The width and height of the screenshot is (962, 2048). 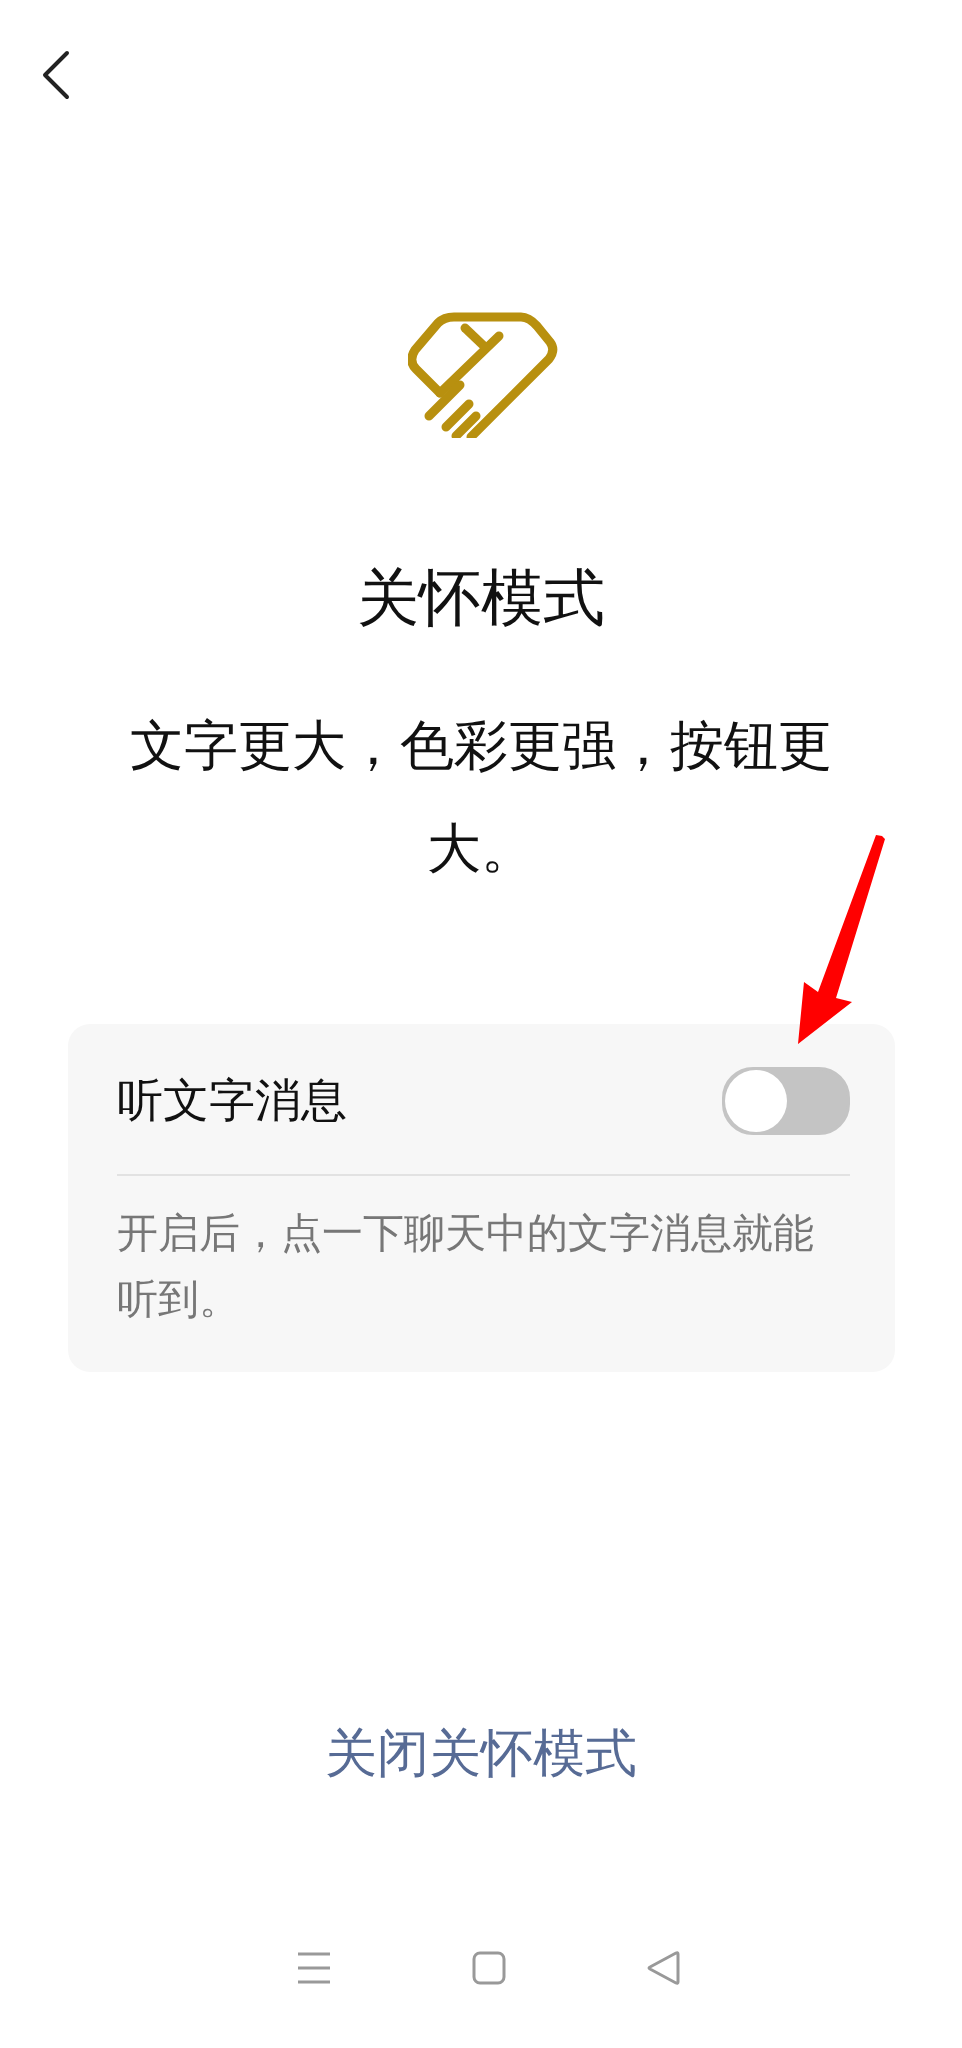 I want to click on close-care-mode-link: 关闭关怀模式, so click(x=481, y=1753).